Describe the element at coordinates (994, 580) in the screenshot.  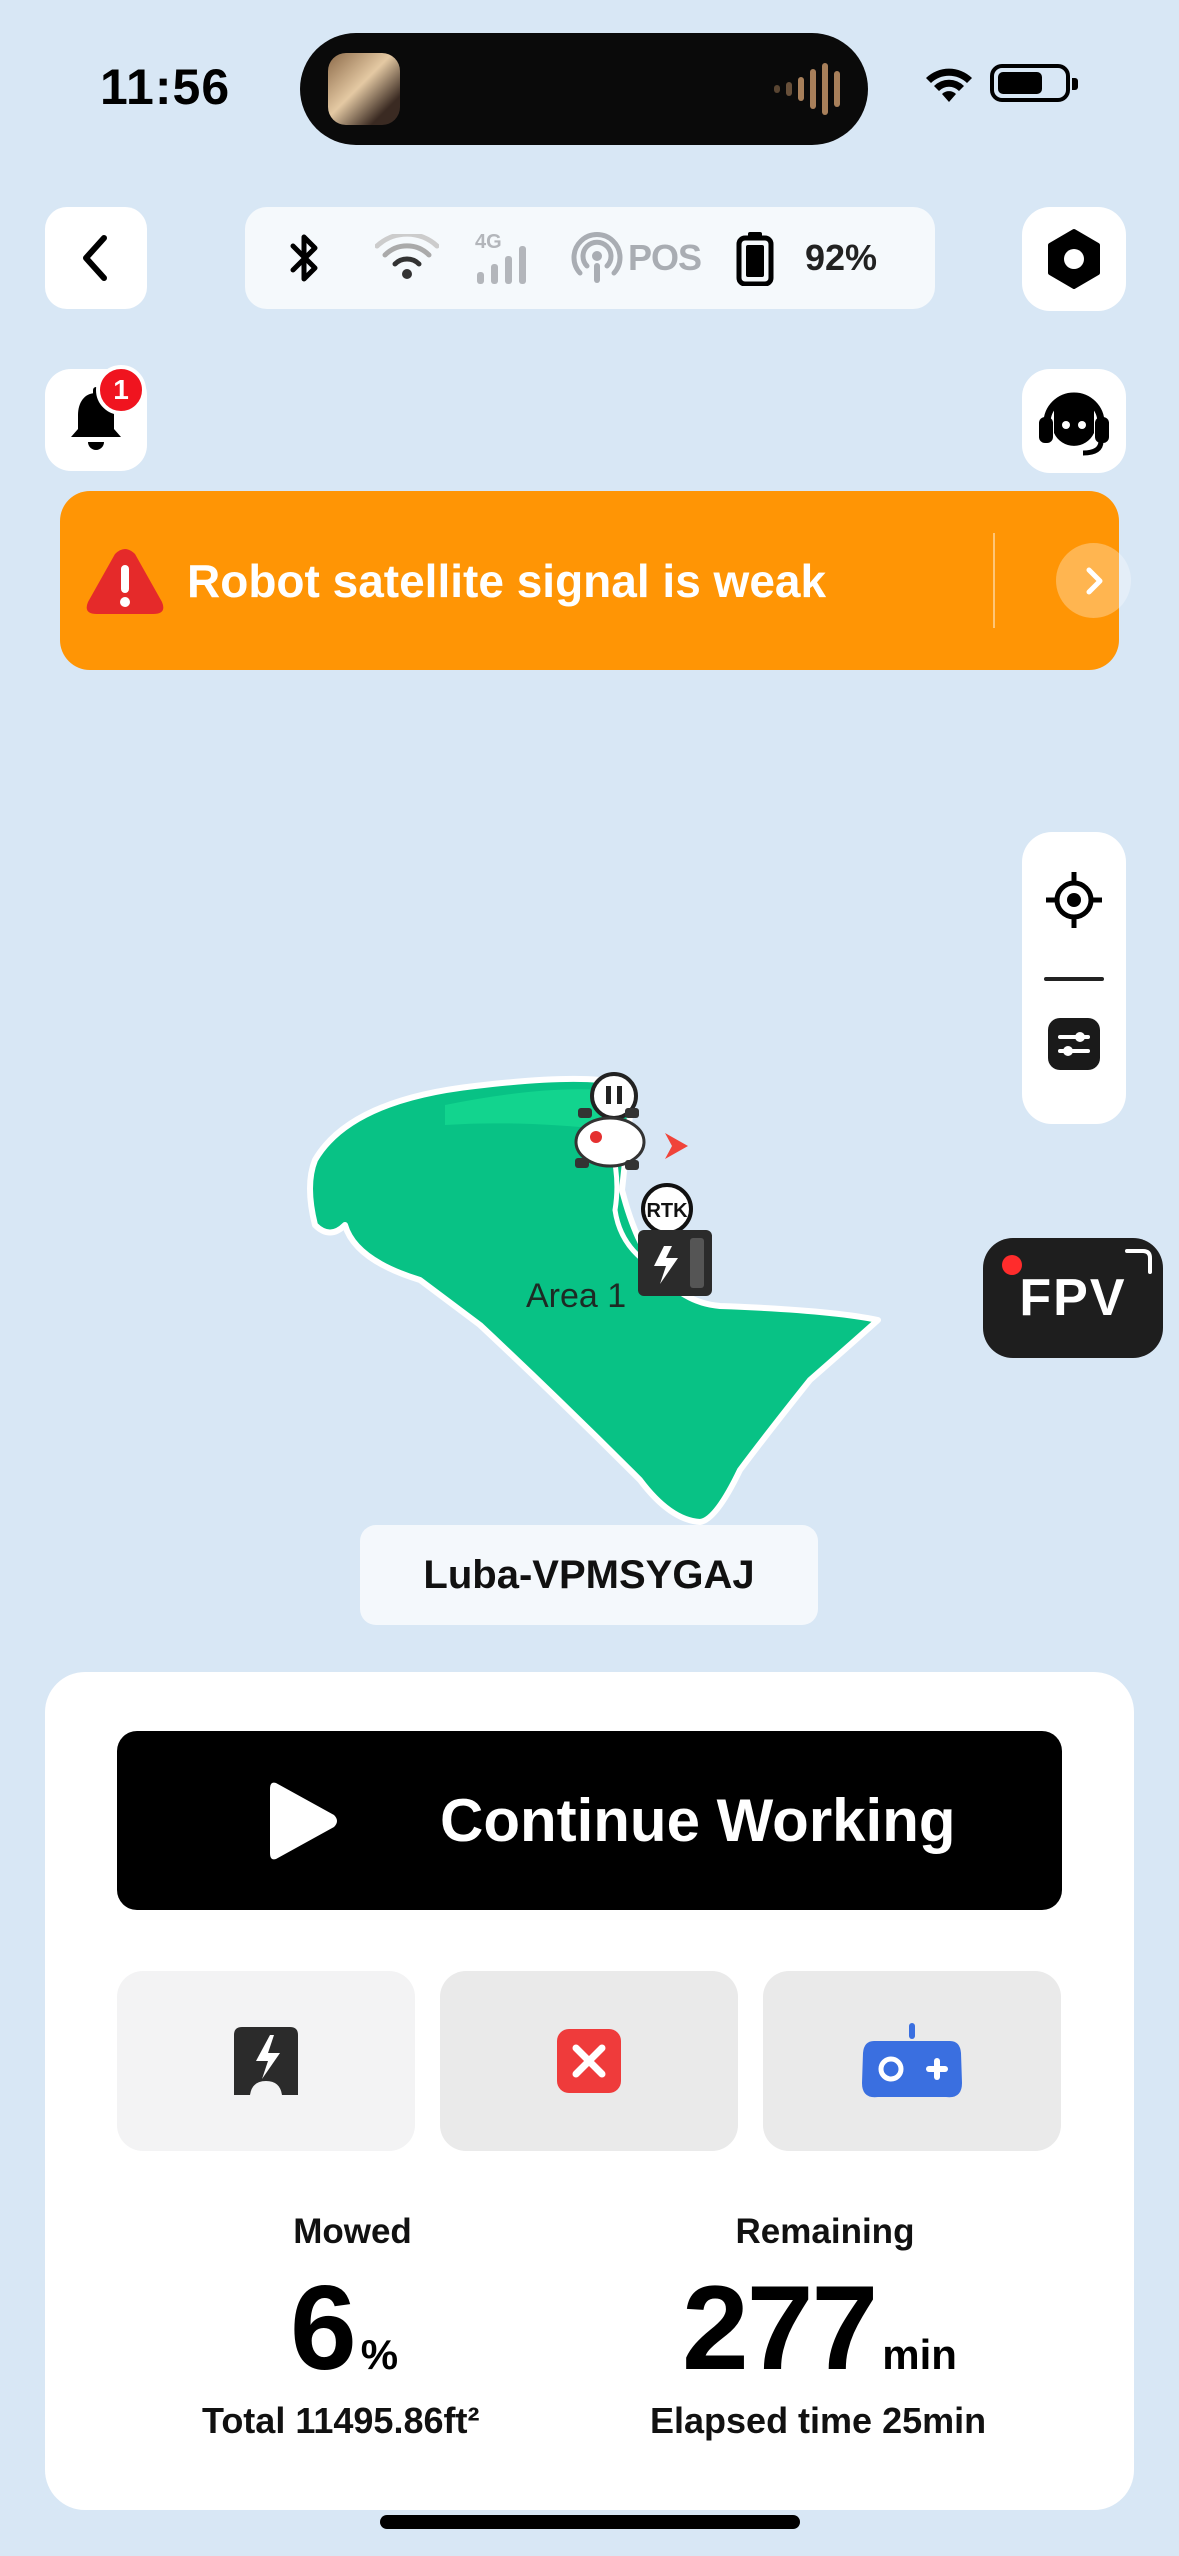
I see `alert-divider` at that location.